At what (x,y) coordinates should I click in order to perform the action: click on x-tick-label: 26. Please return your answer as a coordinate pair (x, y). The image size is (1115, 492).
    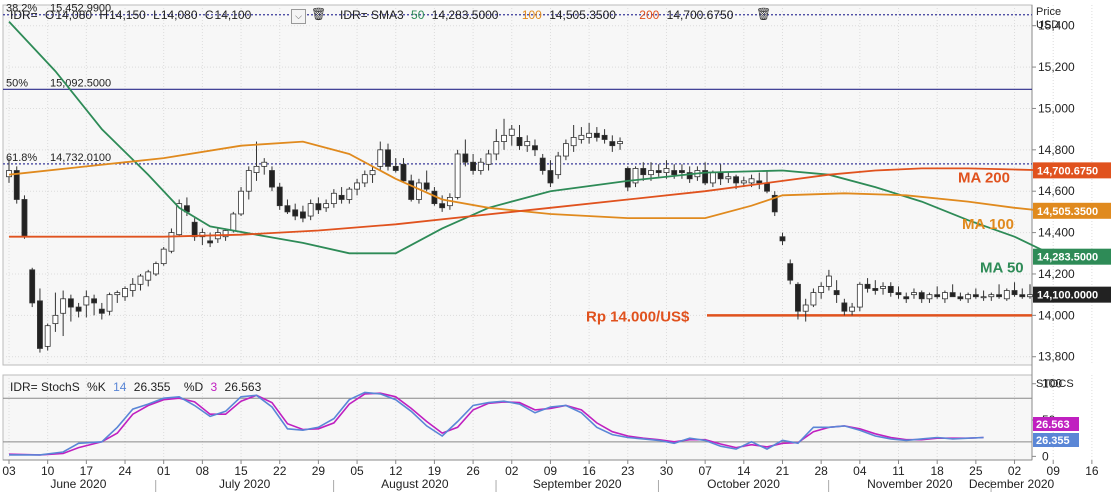
    Looking at the image, I should click on (473, 471).